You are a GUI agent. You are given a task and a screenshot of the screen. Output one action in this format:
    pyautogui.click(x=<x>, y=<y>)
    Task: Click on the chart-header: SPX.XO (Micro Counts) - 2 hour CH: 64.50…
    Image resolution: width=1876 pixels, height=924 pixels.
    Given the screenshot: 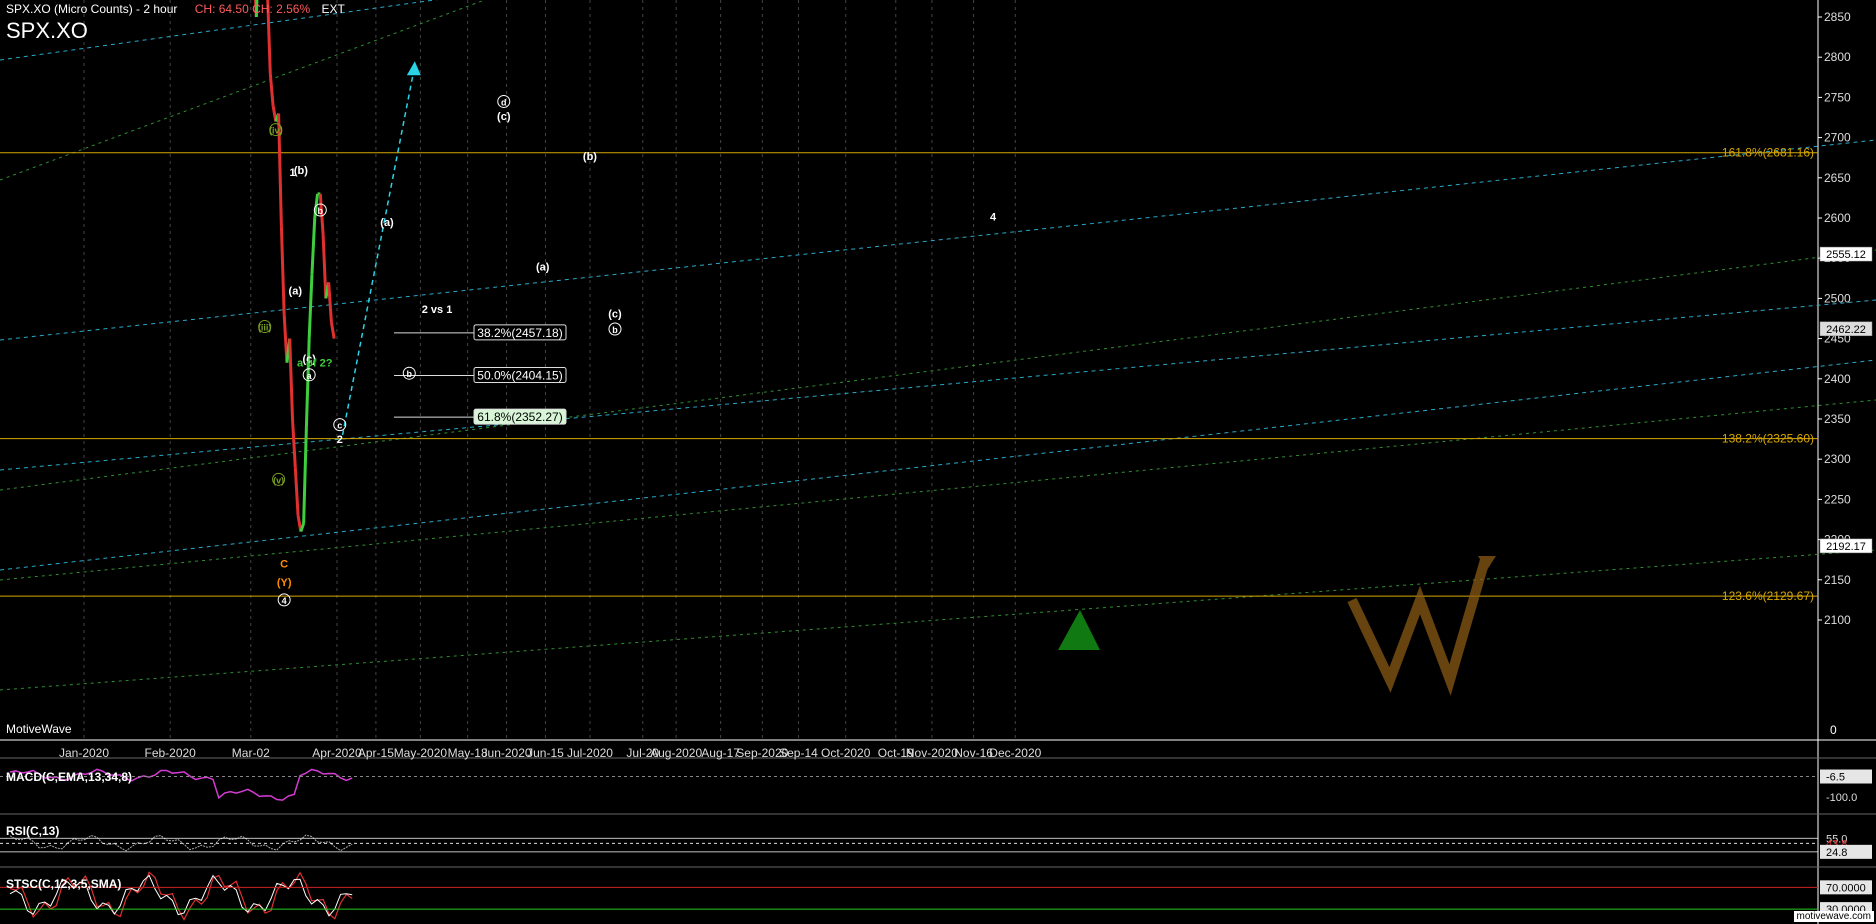 What is the action you would take?
    pyautogui.click(x=175, y=9)
    